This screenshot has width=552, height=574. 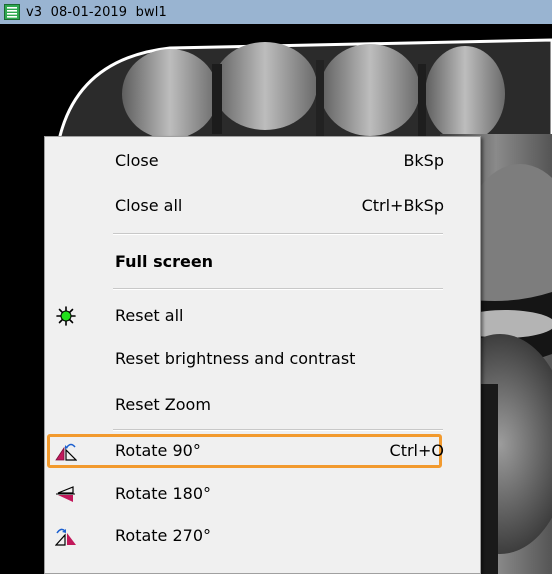 What do you see at coordinates (164, 261) in the screenshot?
I see `menu-item-label: Full screen` at bounding box center [164, 261].